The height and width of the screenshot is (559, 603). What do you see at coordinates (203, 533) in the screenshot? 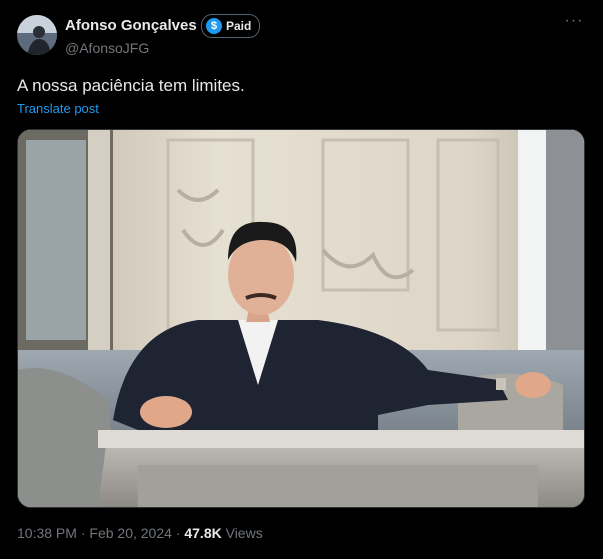
I see `views-count: 47.8K` at bounding box center [203, 533].